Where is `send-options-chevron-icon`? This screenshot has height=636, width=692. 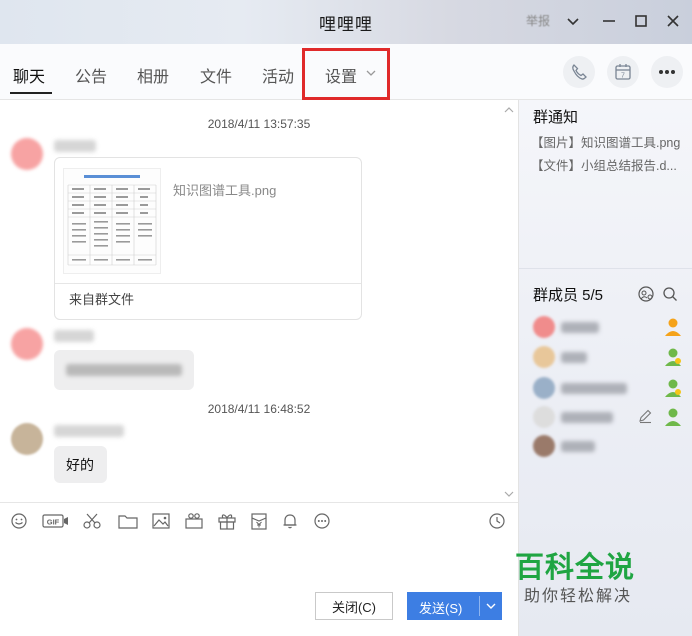
send-options-chevron-icon is located at coordinates (491, 607).